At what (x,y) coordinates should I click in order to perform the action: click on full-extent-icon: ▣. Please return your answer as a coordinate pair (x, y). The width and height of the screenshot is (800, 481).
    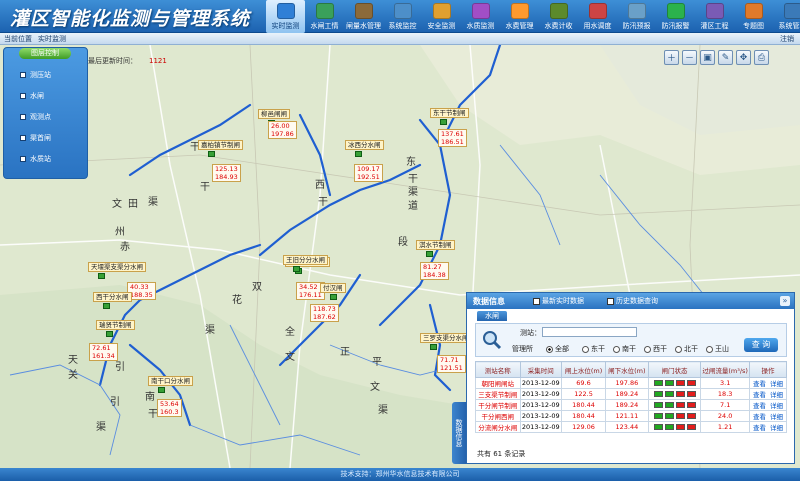
    Looking at the image, I should click on (707, 57).